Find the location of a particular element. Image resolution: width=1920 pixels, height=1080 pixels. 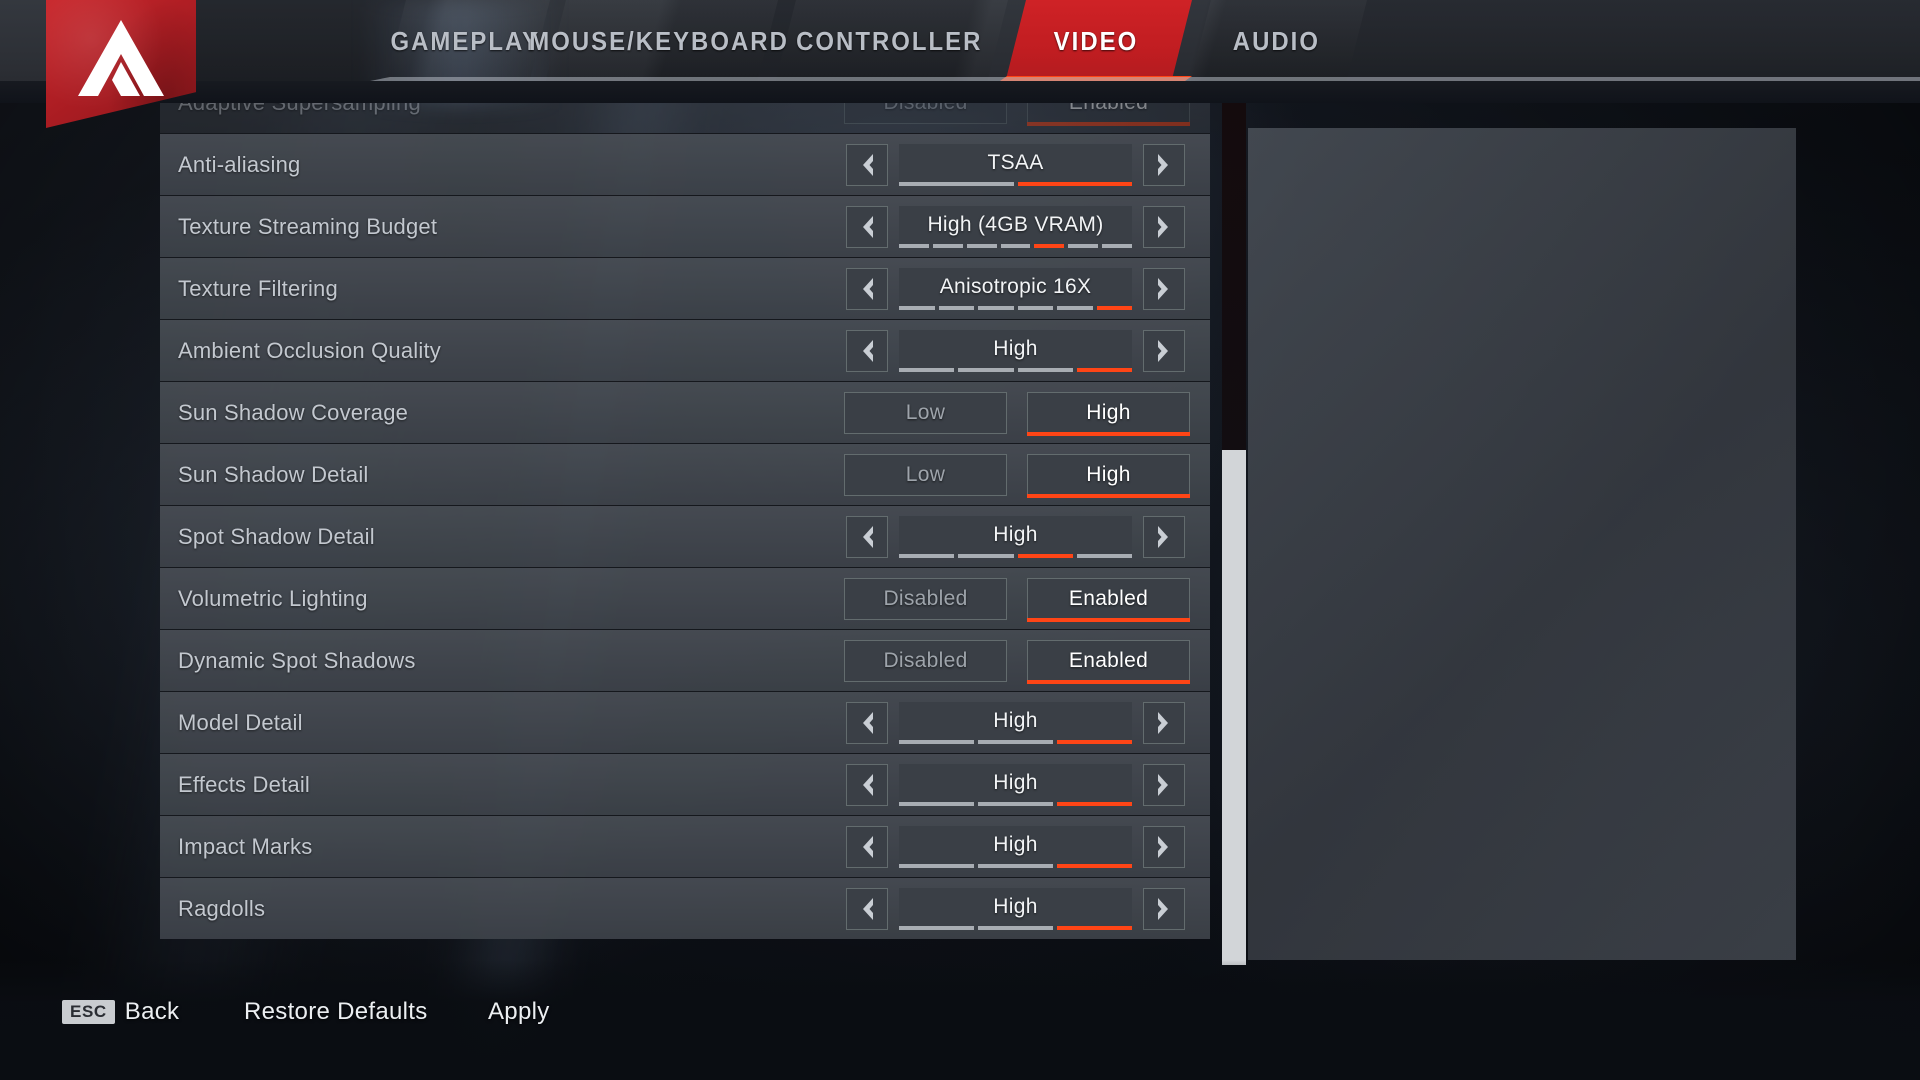

setting-label: Sun Shadow Detail is located at coordinates (273, 474).